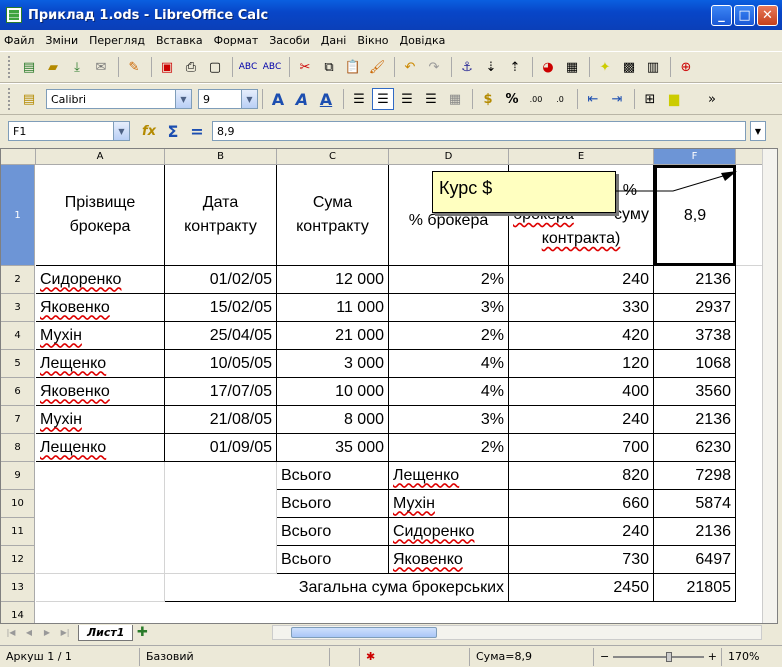 The width and height of the screenshot is (782, 667). Describe the element at coordinates (377, 67) in the screenshot. I see `clone-format-icon: 🖌` at that location.